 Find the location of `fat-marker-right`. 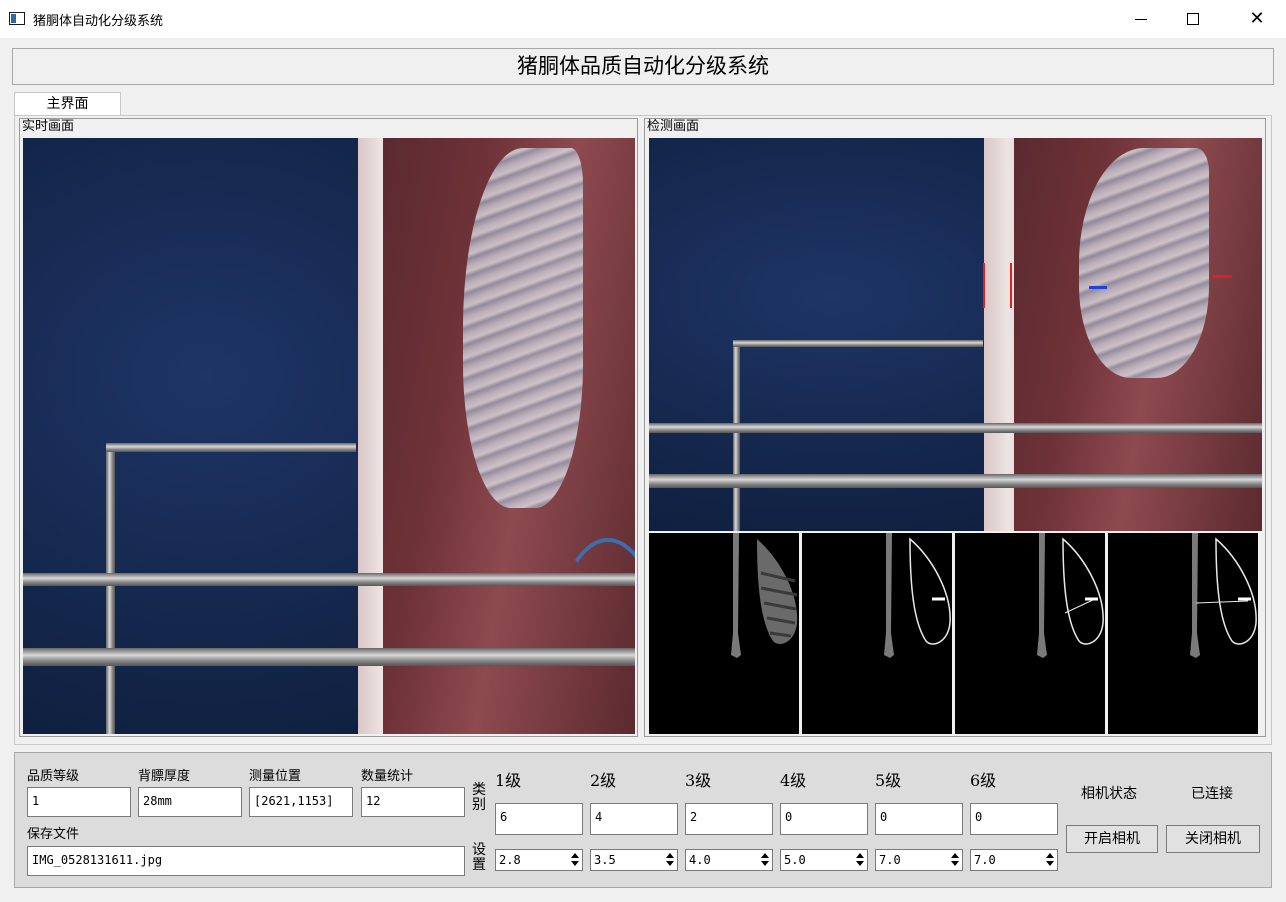

fat-marker-right is located at coordinates (1011, 285).